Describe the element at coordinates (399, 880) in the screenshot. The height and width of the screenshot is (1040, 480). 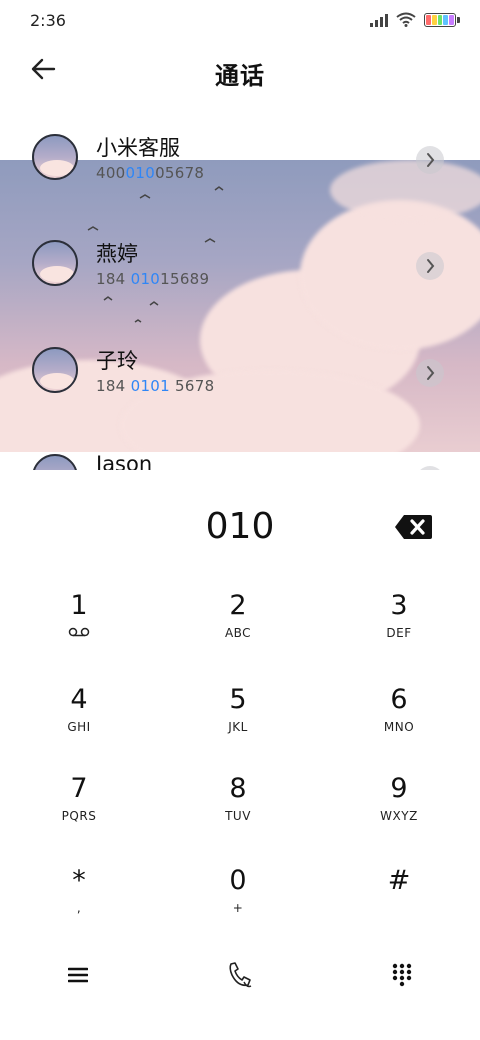
I see `key-digit: #` at that location.